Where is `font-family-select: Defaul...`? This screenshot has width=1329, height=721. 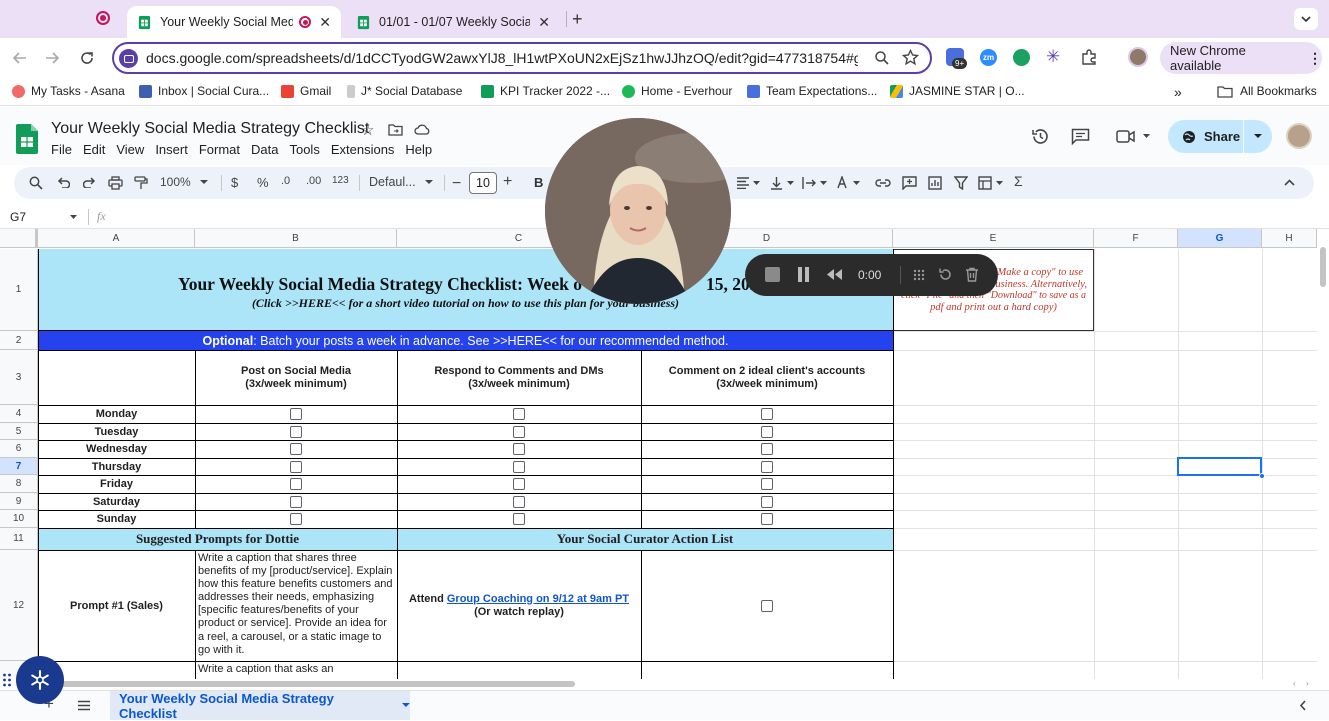 font-family-select: Defaul... is located at coordinates (401, 182).